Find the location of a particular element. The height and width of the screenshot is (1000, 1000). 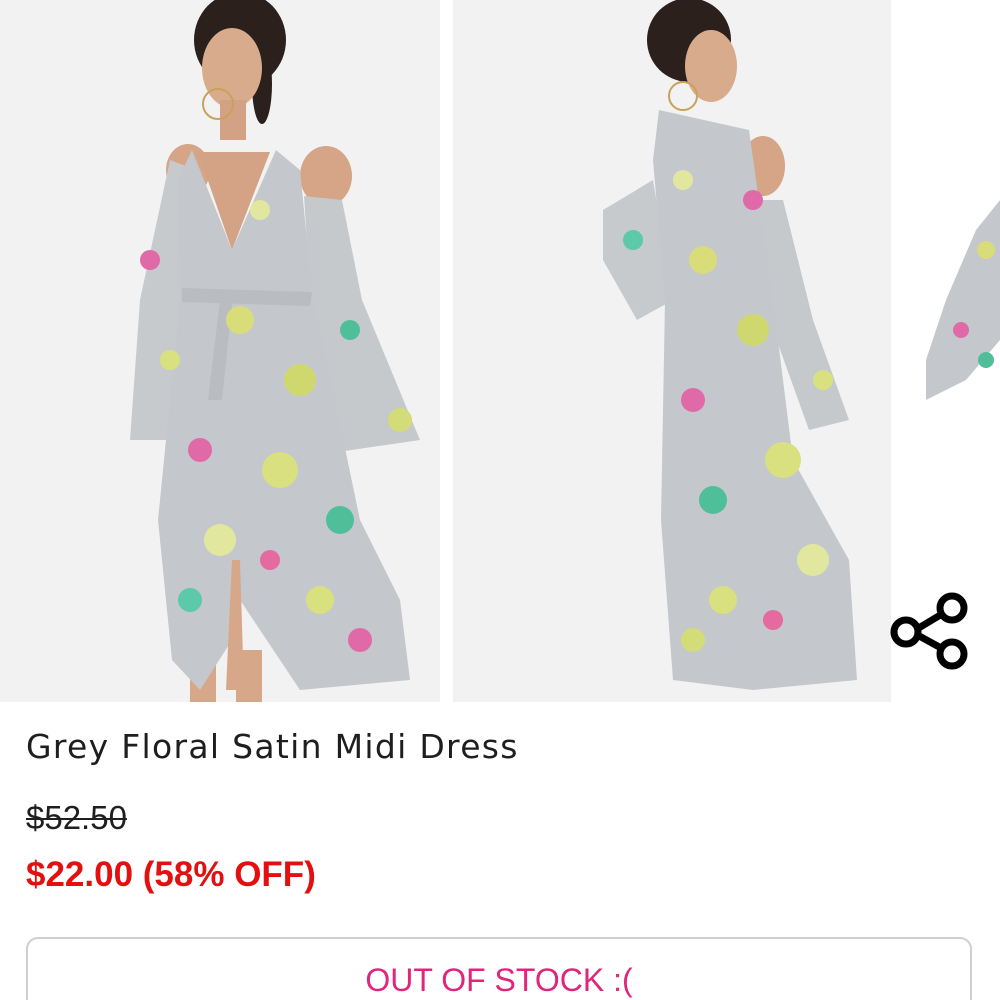

share-icon is located at coordinates (928, 630).